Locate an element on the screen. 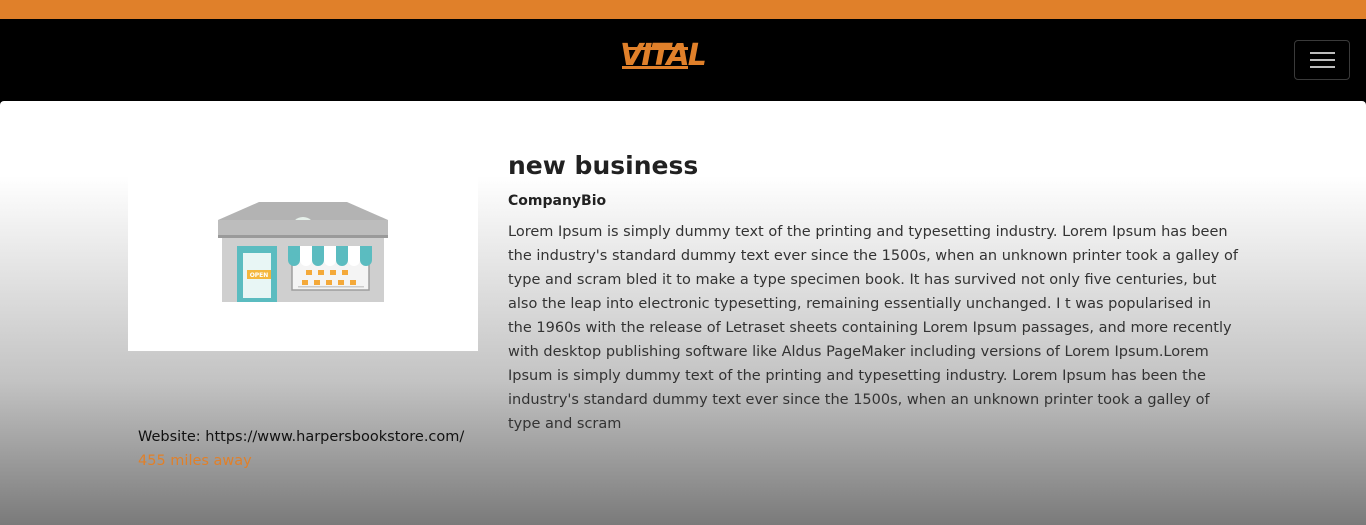 This screenshot has height=525, width=1366. business-image: OPEN is located at coordinates (303, 253).